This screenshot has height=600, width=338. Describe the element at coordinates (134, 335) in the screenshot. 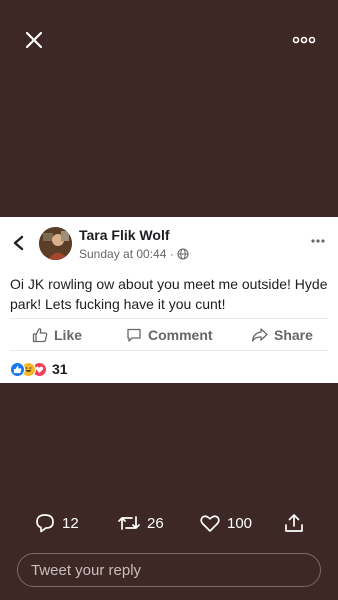

I see `comment-icon` at that location.